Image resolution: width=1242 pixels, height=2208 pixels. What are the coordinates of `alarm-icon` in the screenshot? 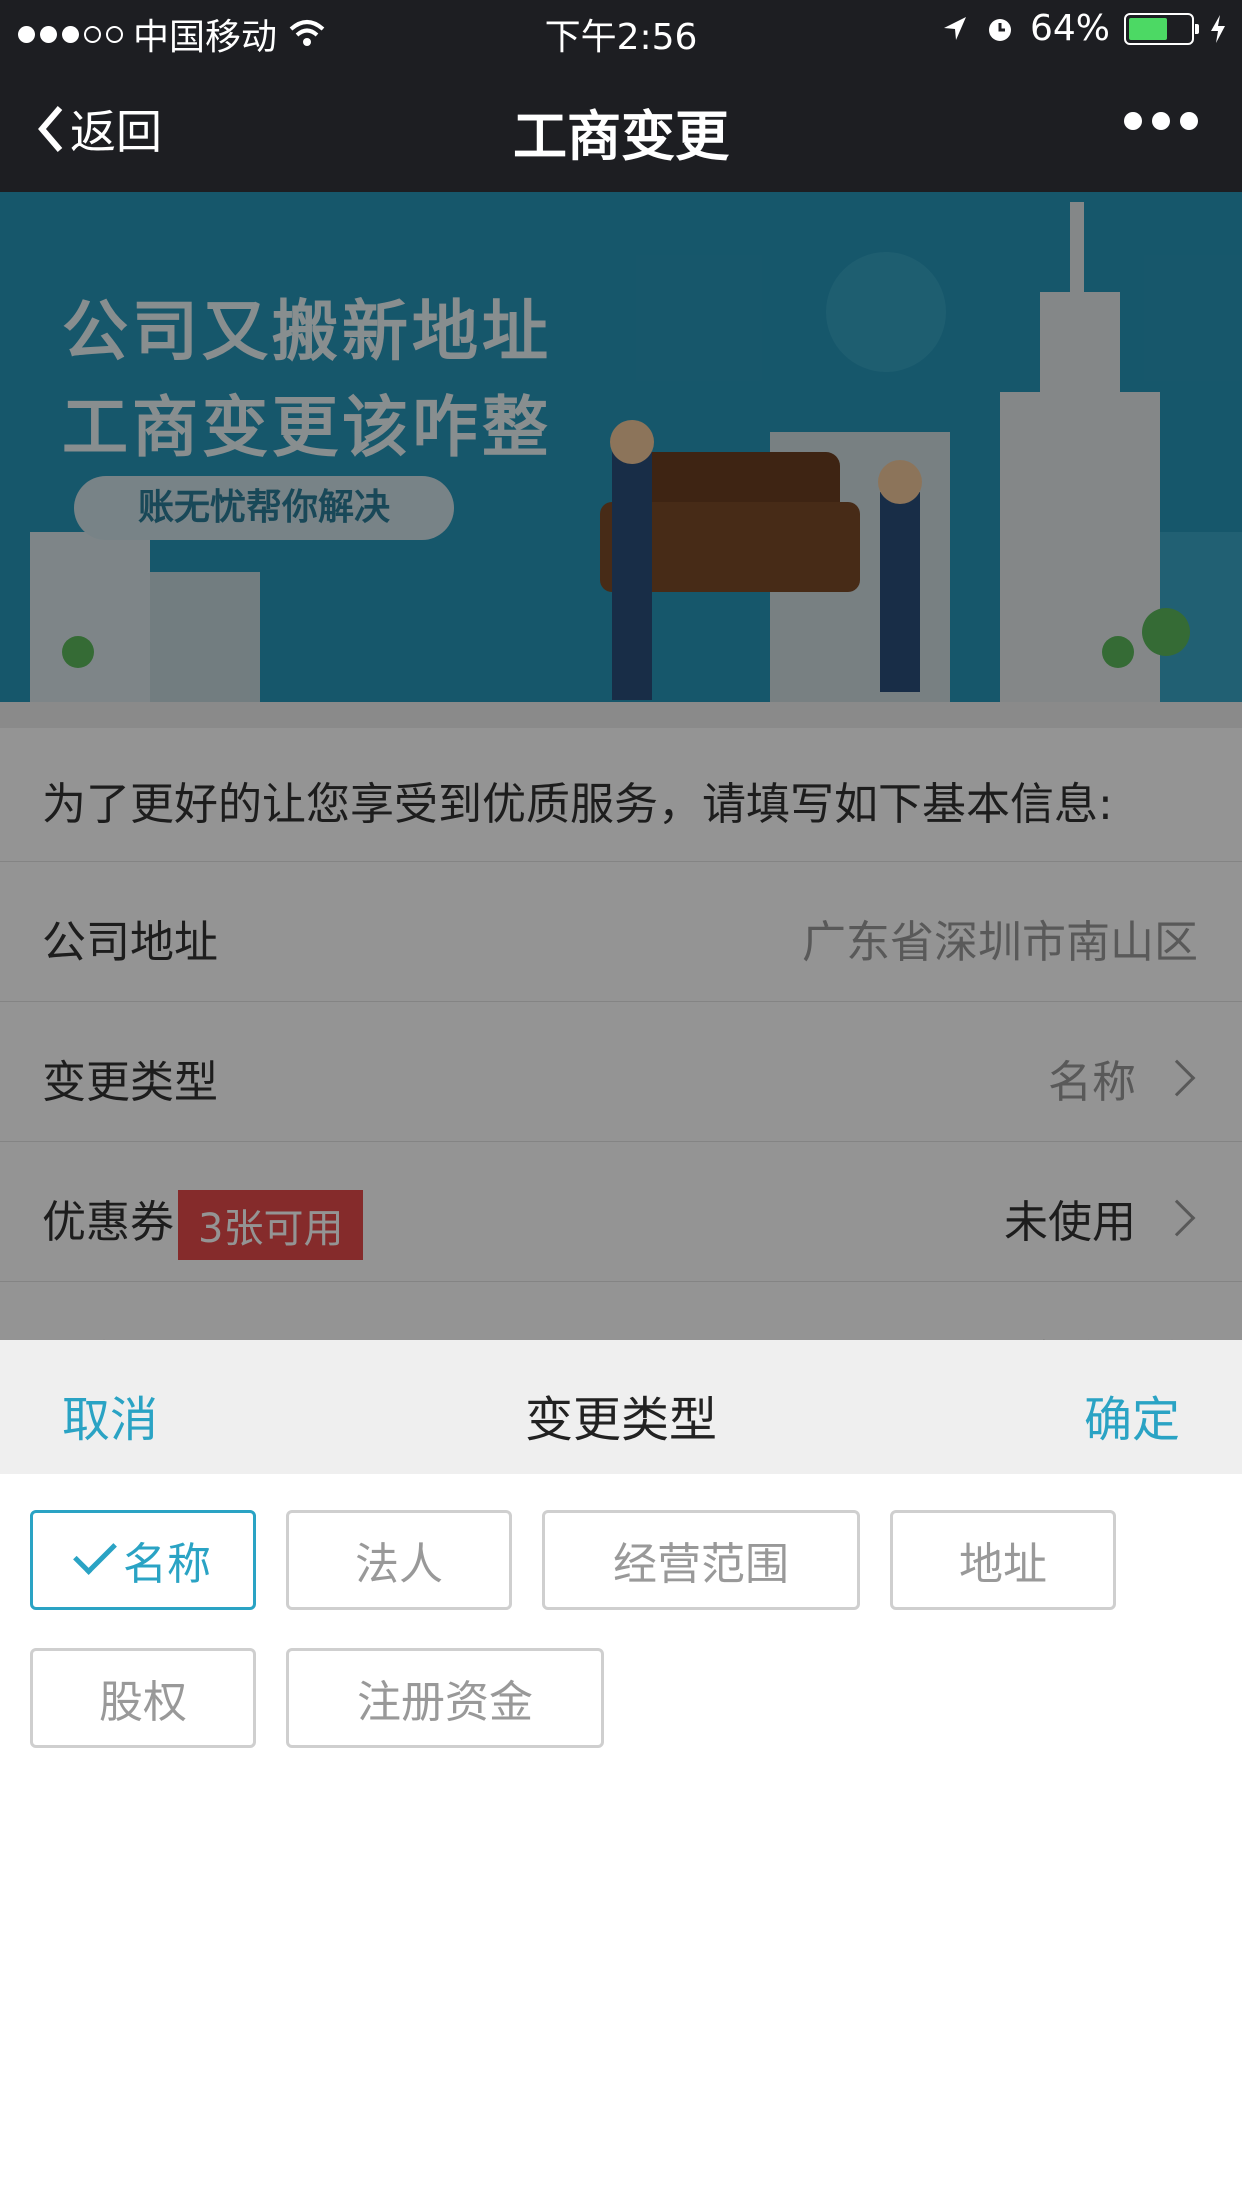 It's located at (999, 29).